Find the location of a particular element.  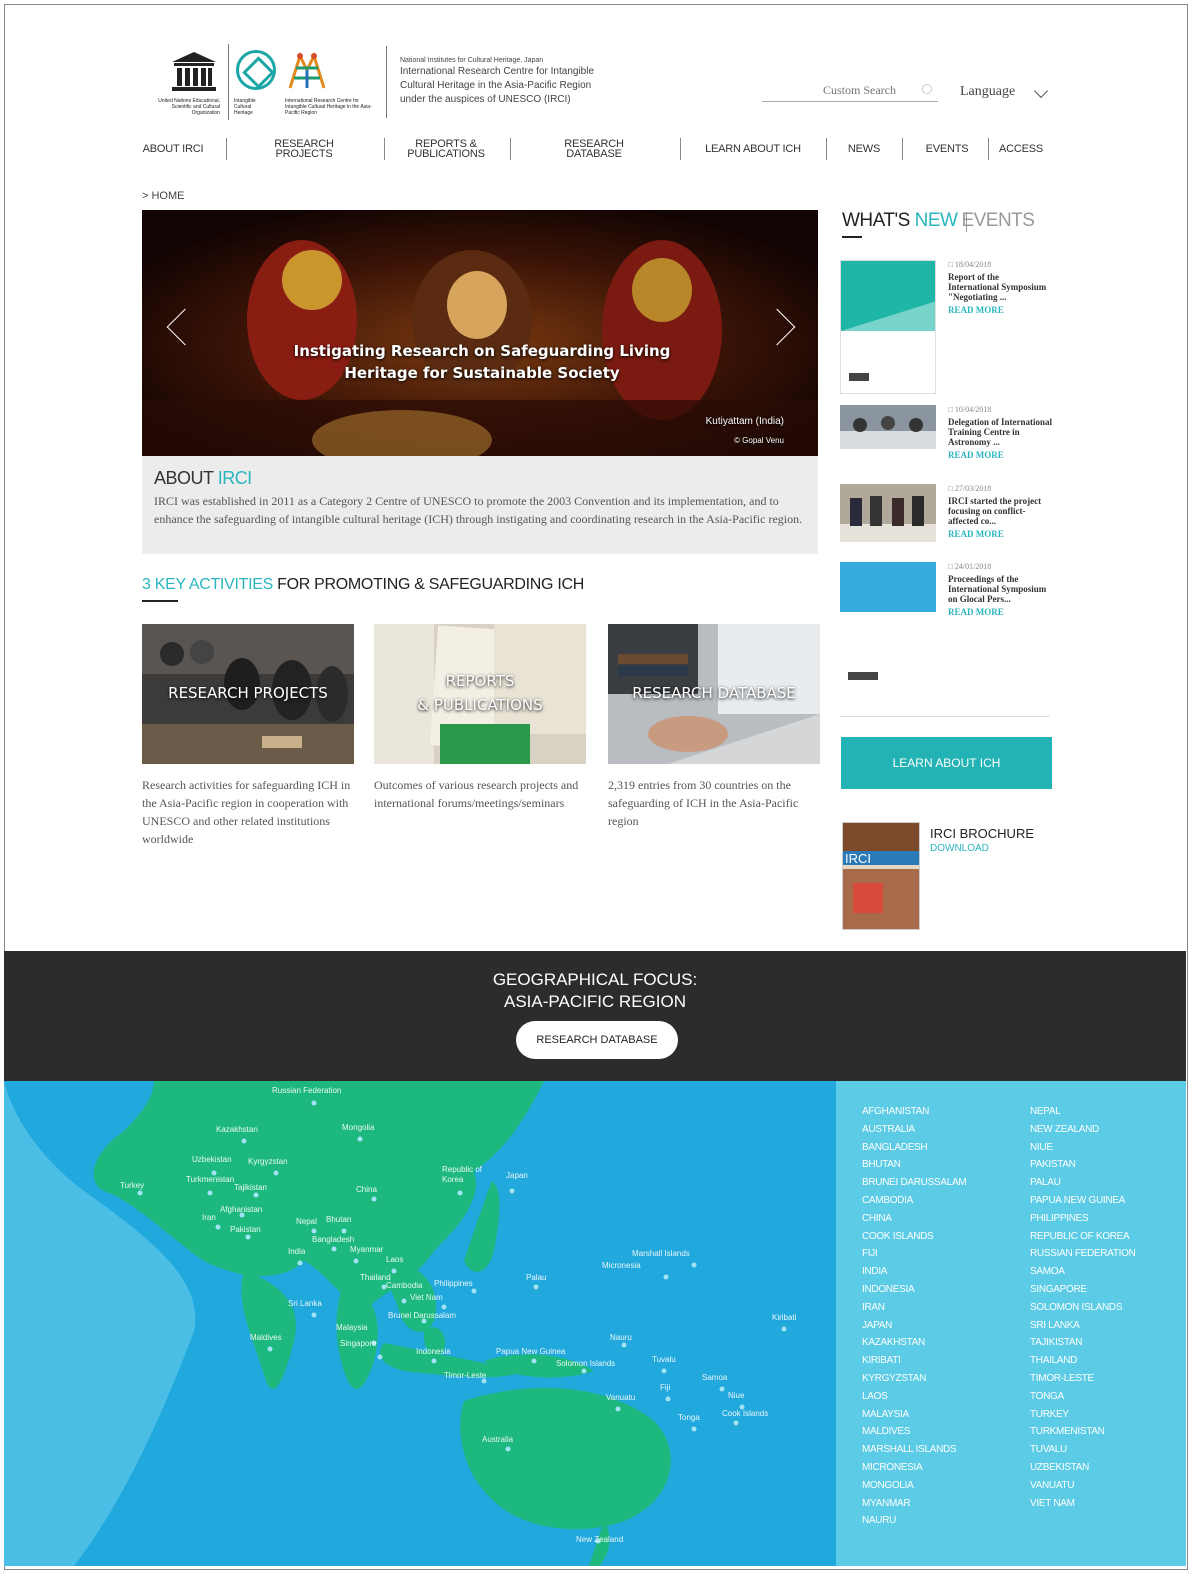

country-link: SOLOMON ISLANDS is located at coordinates (1083, 1308).